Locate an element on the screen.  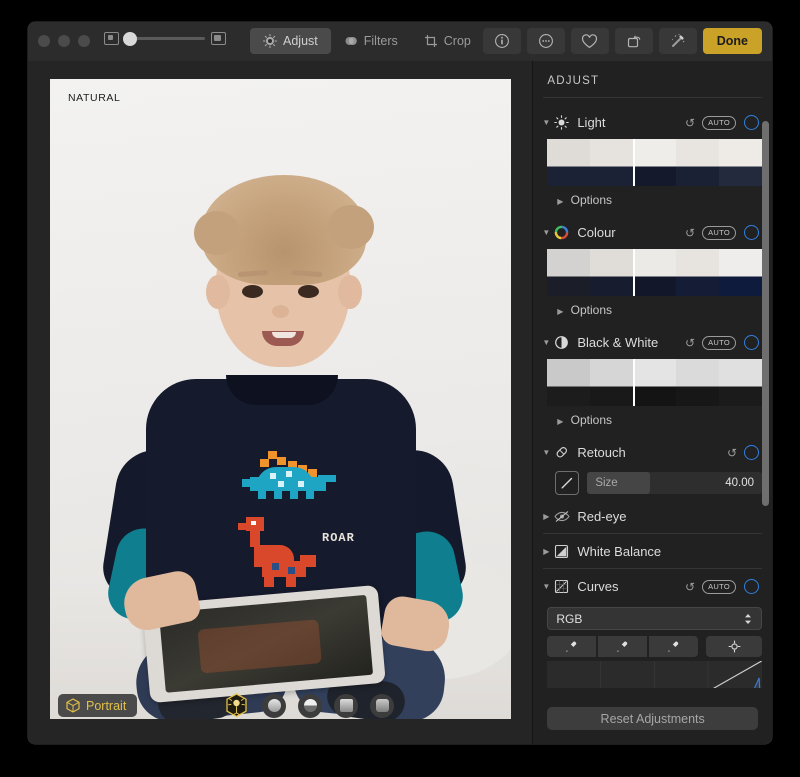
zoom-slider-control is located at coordinates (165, 38).